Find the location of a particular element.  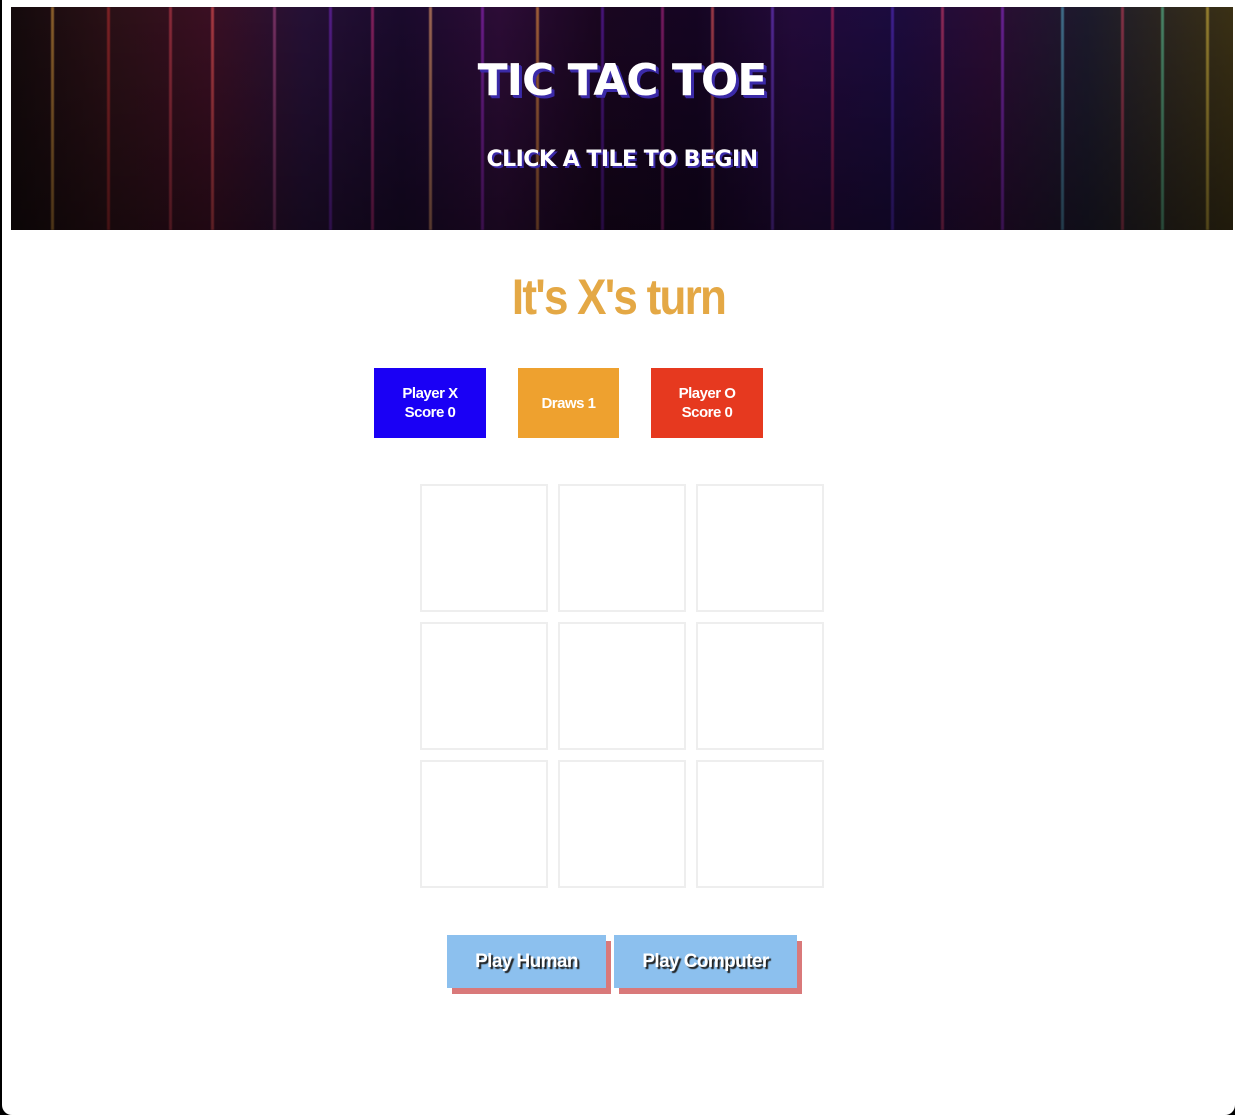

page-subtitle: CLICK A TILE TO BEGIN is located at coordinates (622, 159).